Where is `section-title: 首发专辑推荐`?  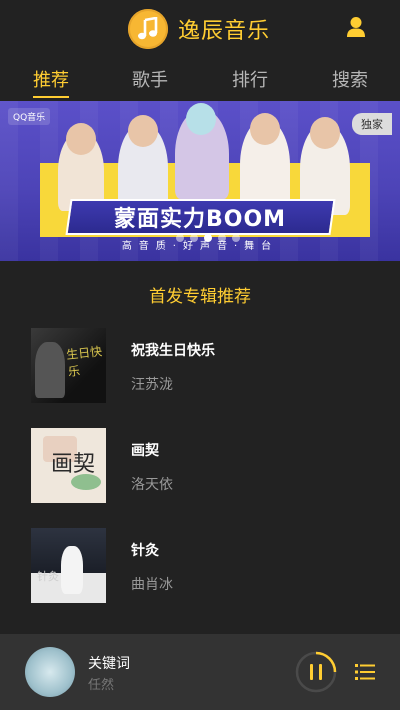 section-title: 首发专辑推荐 is located at coordinates (200, 297).